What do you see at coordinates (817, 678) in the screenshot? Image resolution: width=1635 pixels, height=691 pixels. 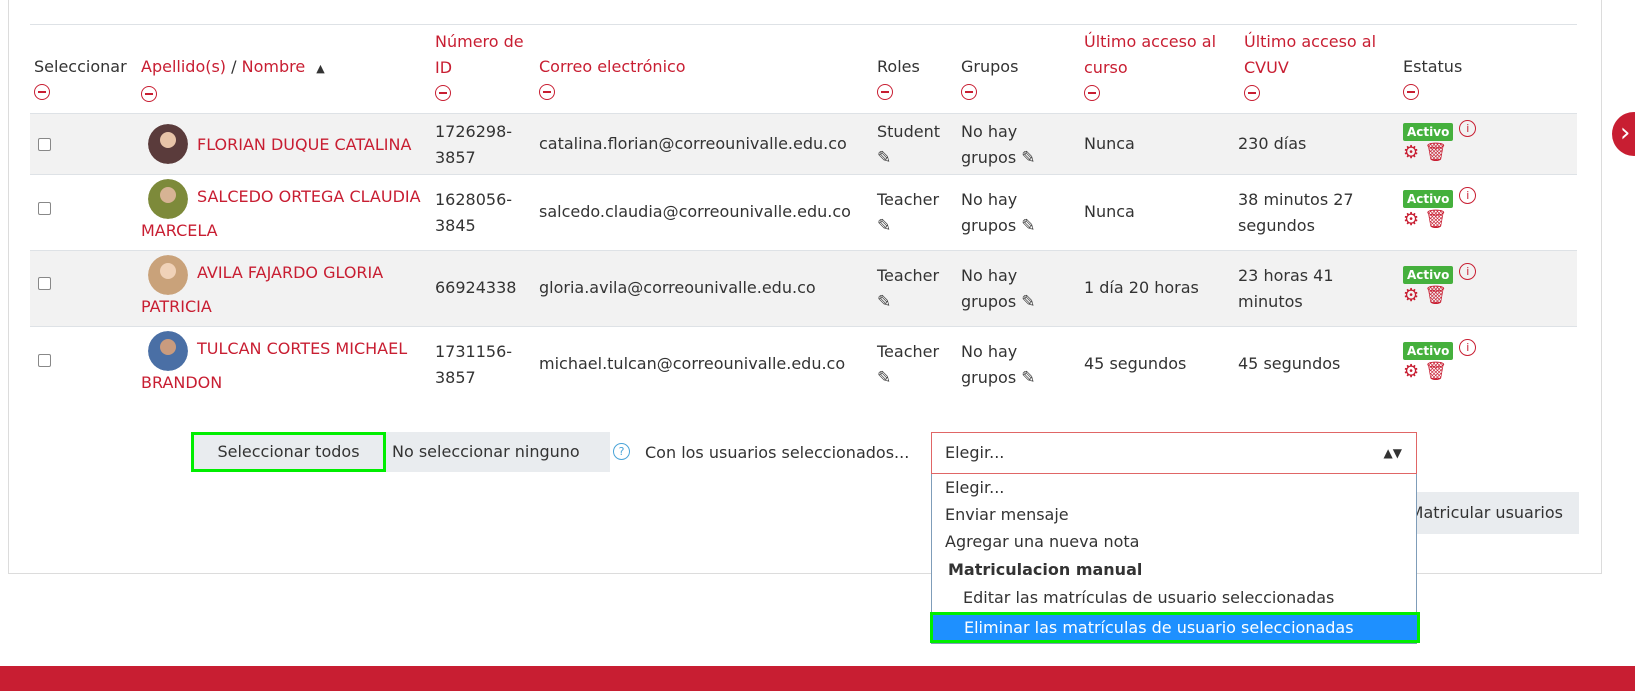 I see `page-footer` at bounding box center [817, 678].